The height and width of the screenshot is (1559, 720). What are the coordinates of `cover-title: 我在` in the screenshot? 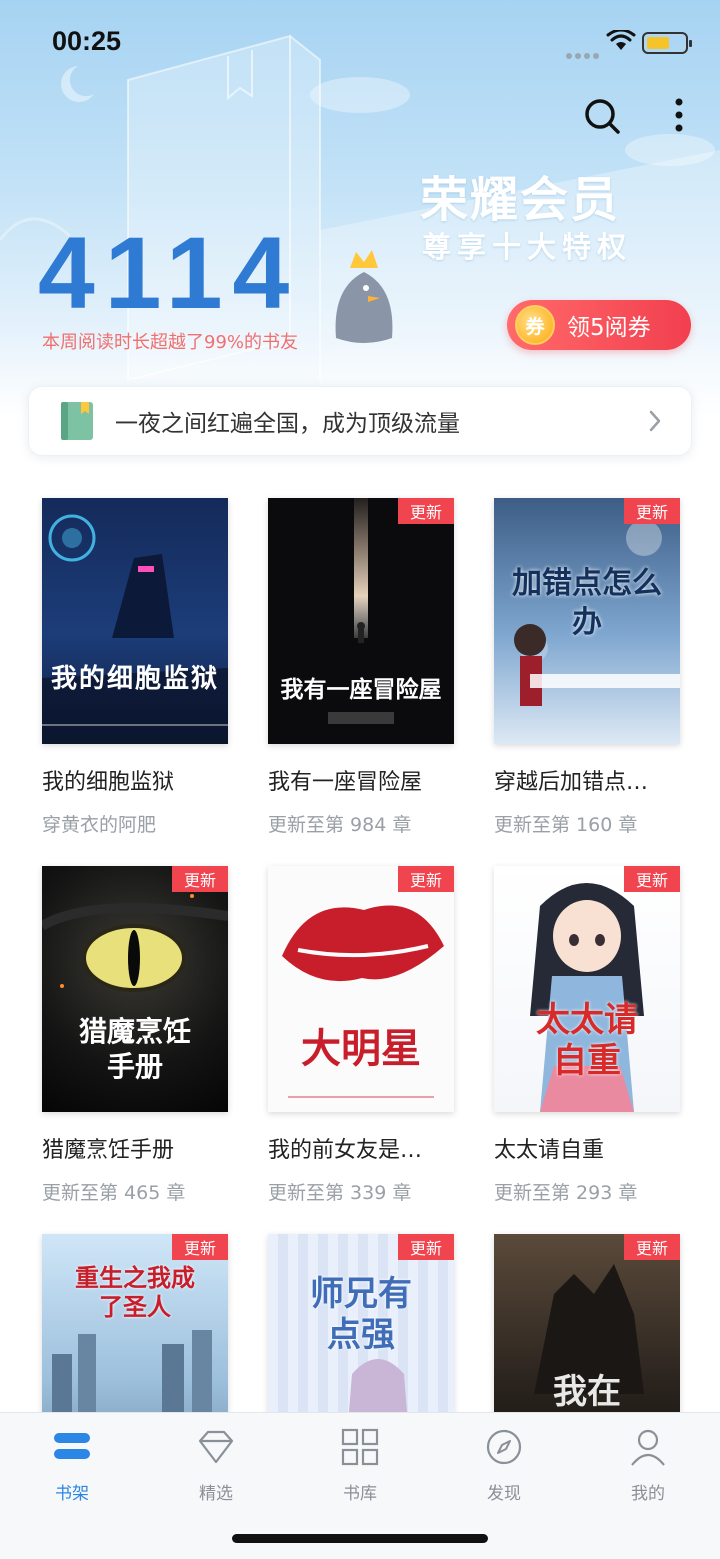 It's located at (587, 1392).